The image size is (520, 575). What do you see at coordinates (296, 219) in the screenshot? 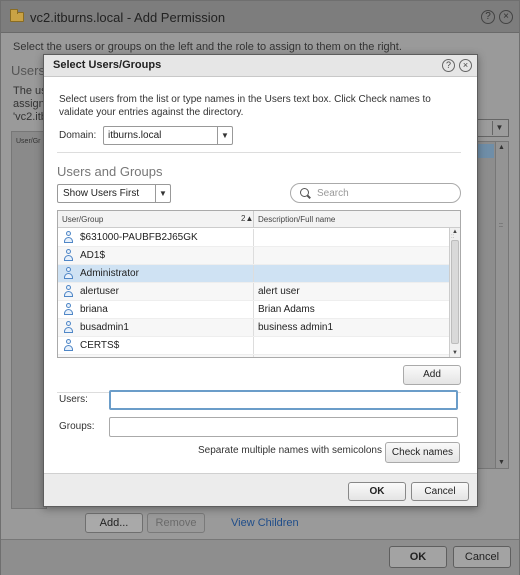
I see `column-header-description: Description/Full name` at bounding box center [296, 219].